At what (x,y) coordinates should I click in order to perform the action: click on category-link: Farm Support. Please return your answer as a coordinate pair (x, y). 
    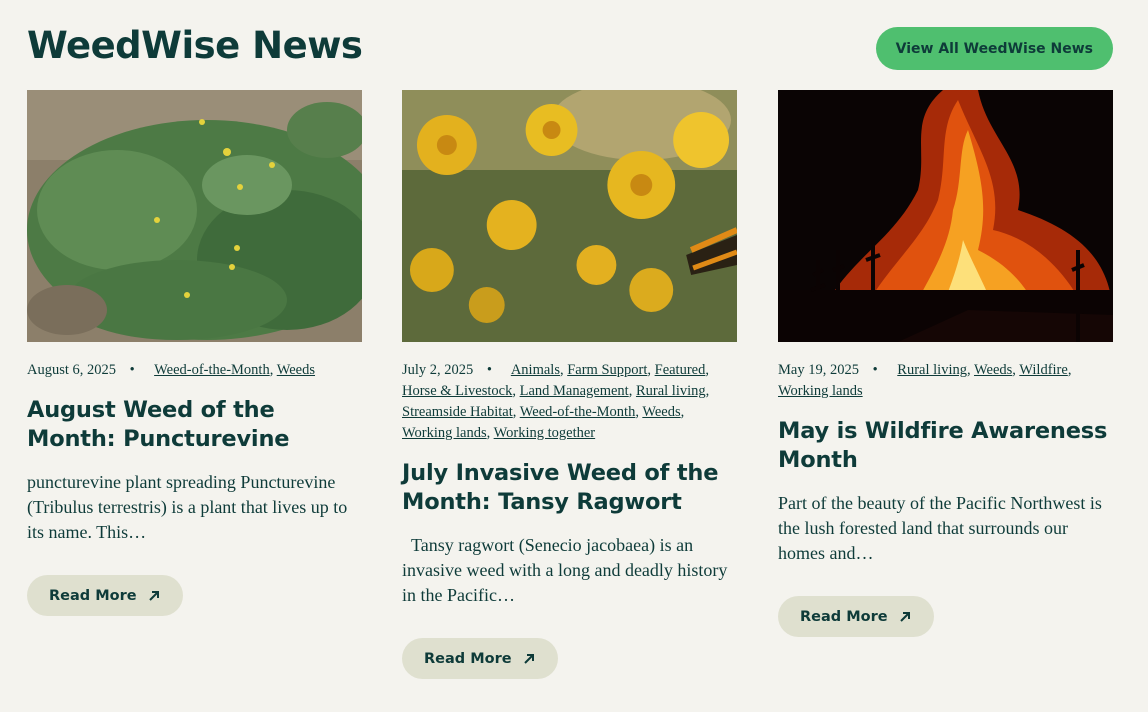
    Looking at the image, I should click on (607, 370).